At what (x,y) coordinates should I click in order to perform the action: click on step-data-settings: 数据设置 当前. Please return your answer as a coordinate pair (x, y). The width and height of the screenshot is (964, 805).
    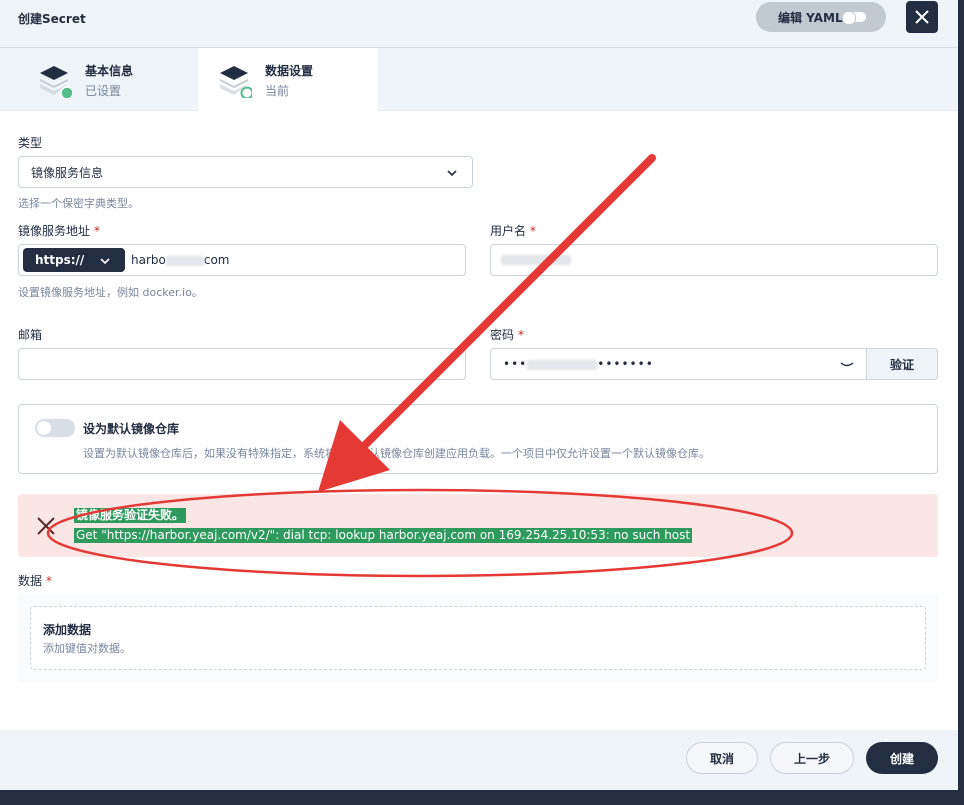
    Looking at the image, I should click on (288, 79).